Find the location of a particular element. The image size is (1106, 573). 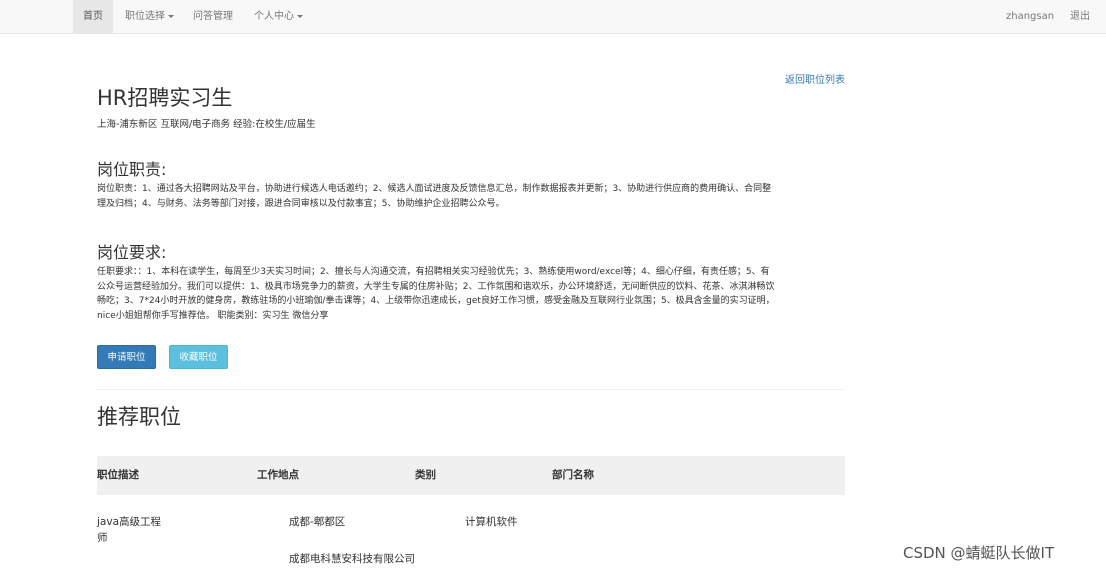

nav-username: zhangsan is located at coordinates (1030, 16).